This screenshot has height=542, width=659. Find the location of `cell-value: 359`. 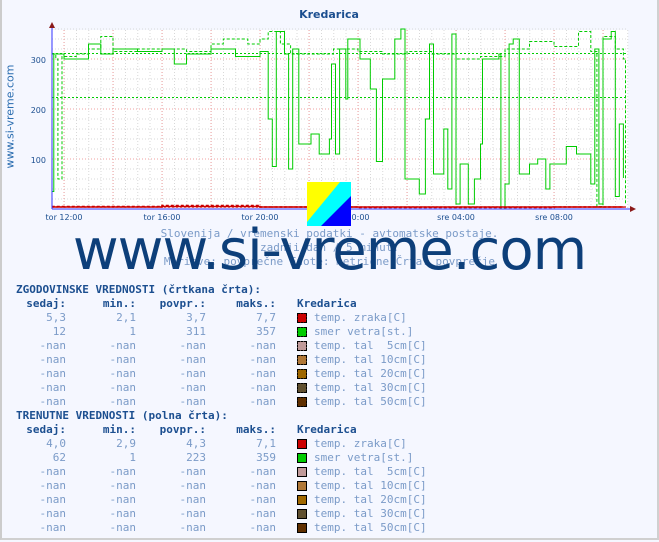

cell-value: 359 is located at coordinates (266, 457).